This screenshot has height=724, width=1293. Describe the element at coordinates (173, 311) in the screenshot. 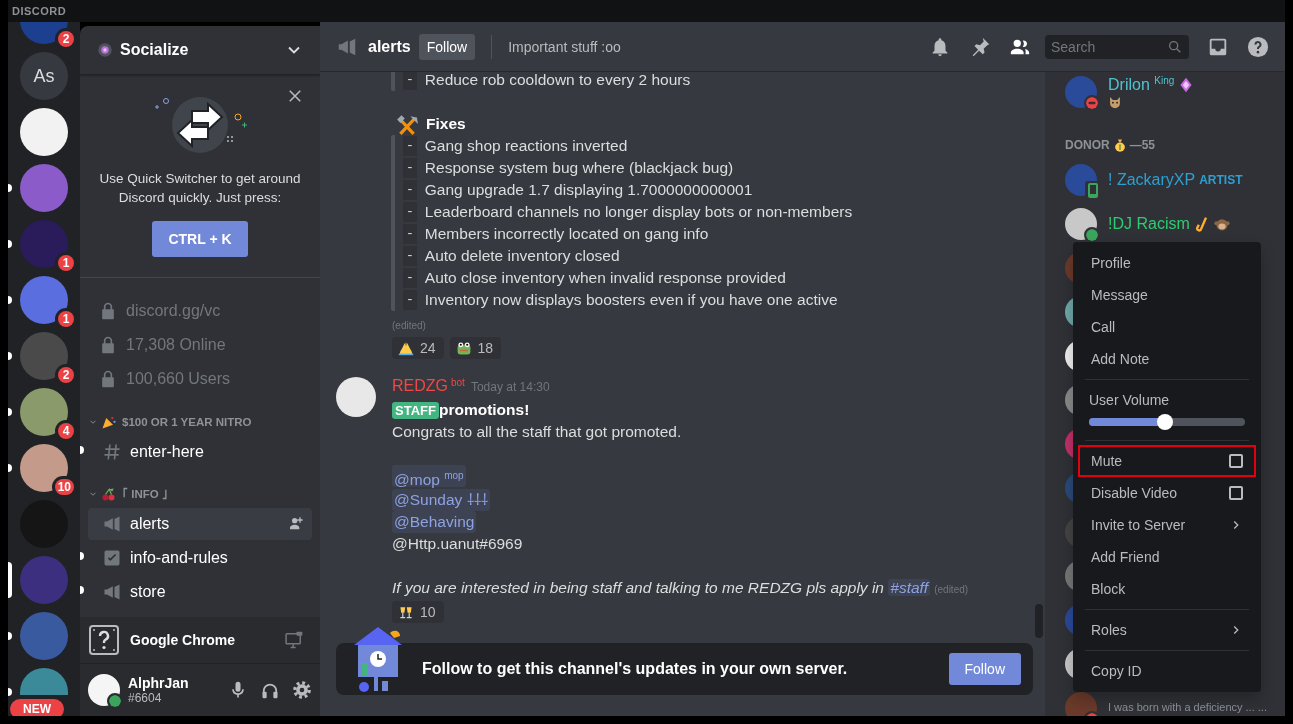

I see `server-info-text: discord.gg/vc` at that location.